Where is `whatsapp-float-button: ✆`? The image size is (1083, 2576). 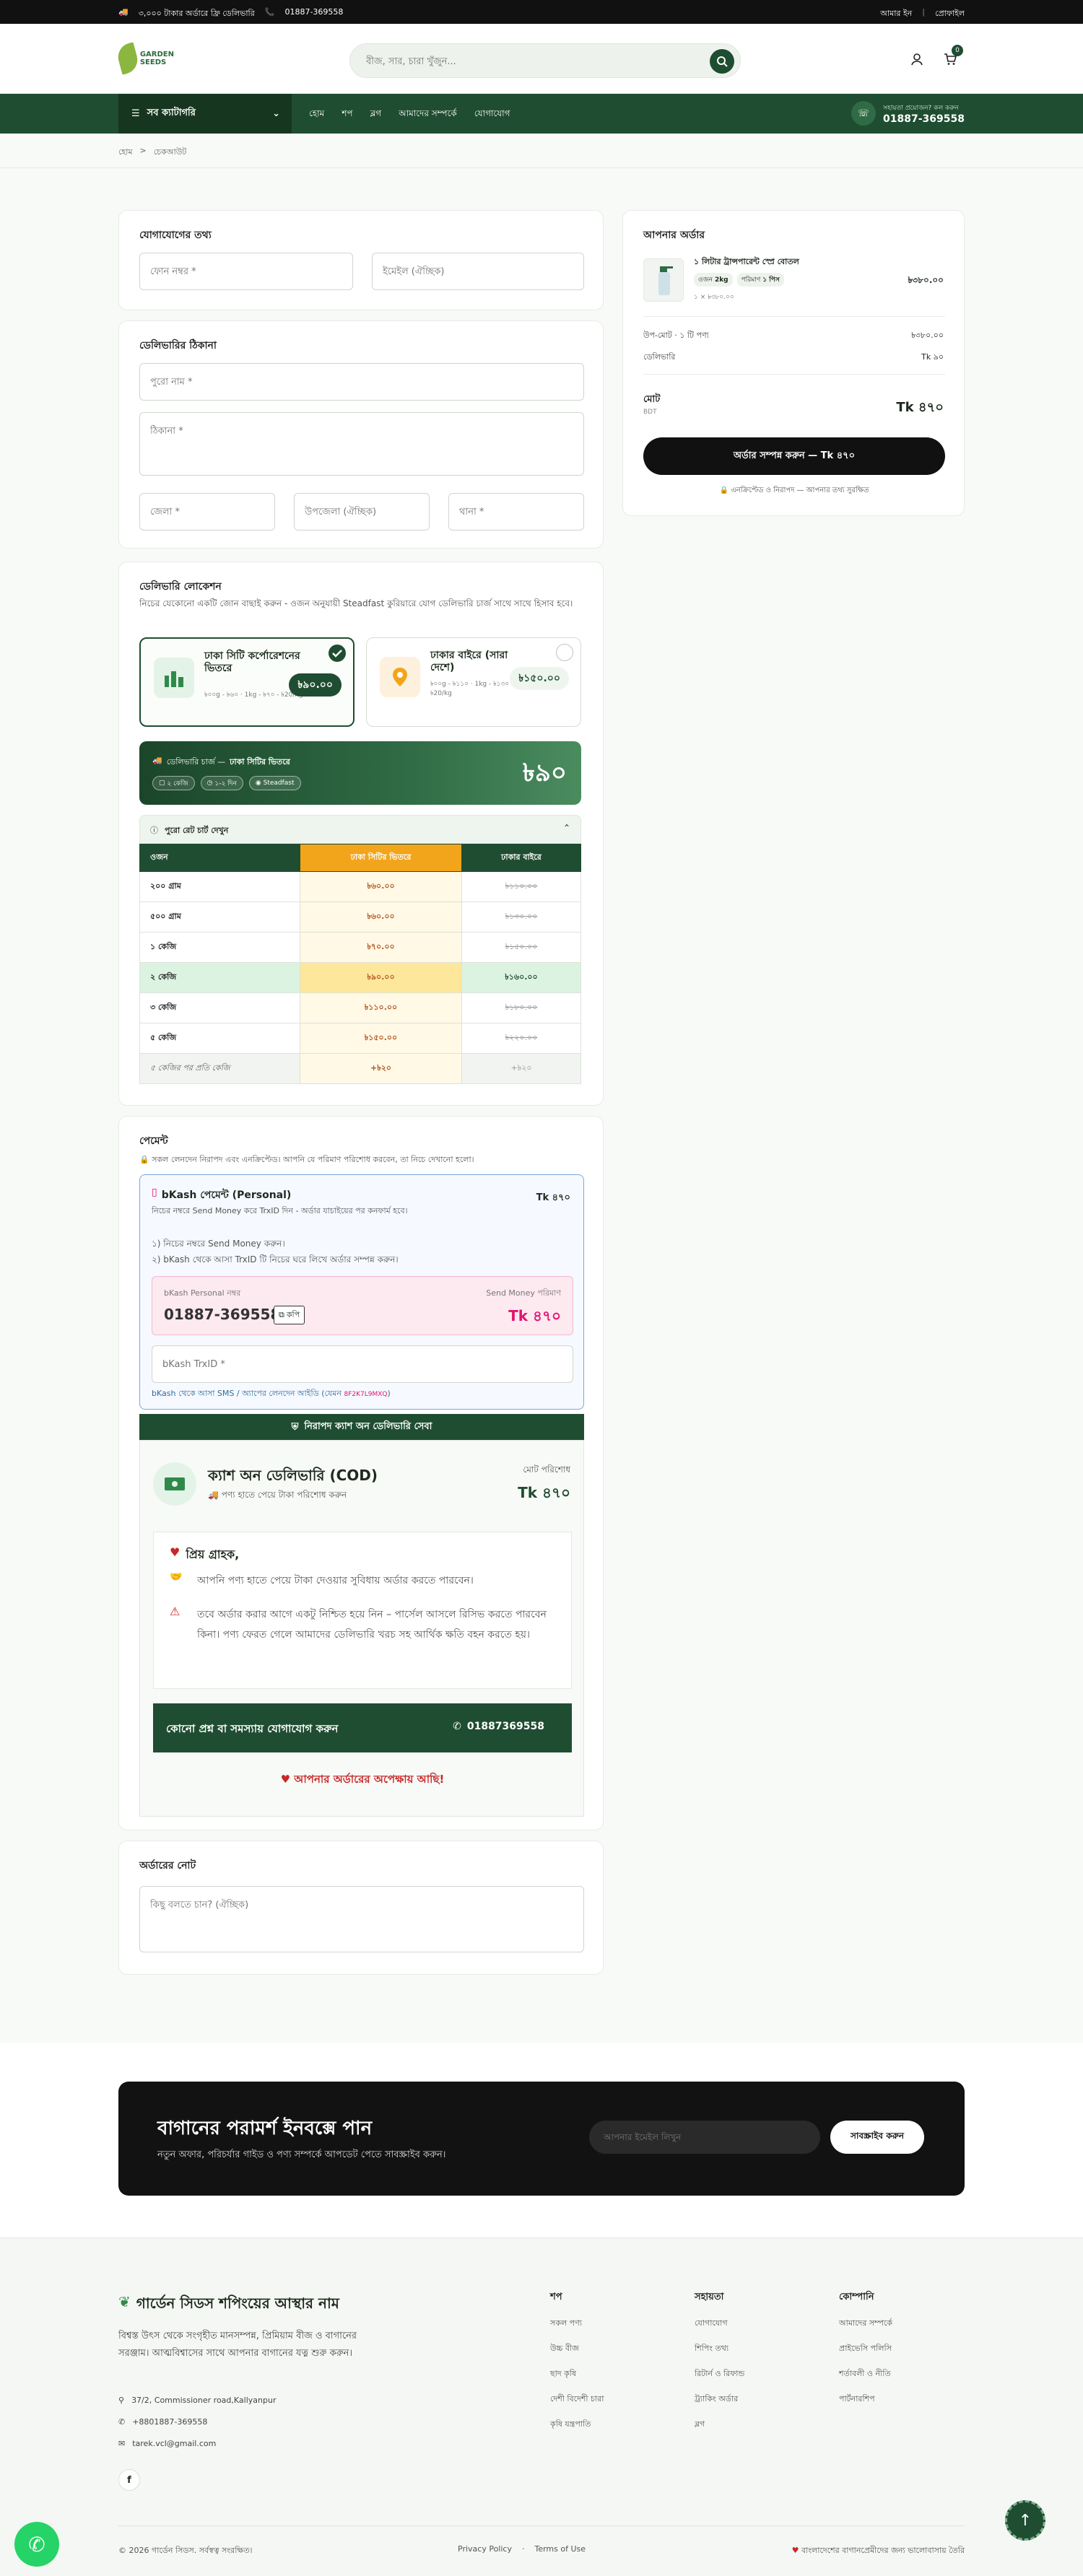
whatsapp-float-button: ✆ is located at coordinates (36, 2544).